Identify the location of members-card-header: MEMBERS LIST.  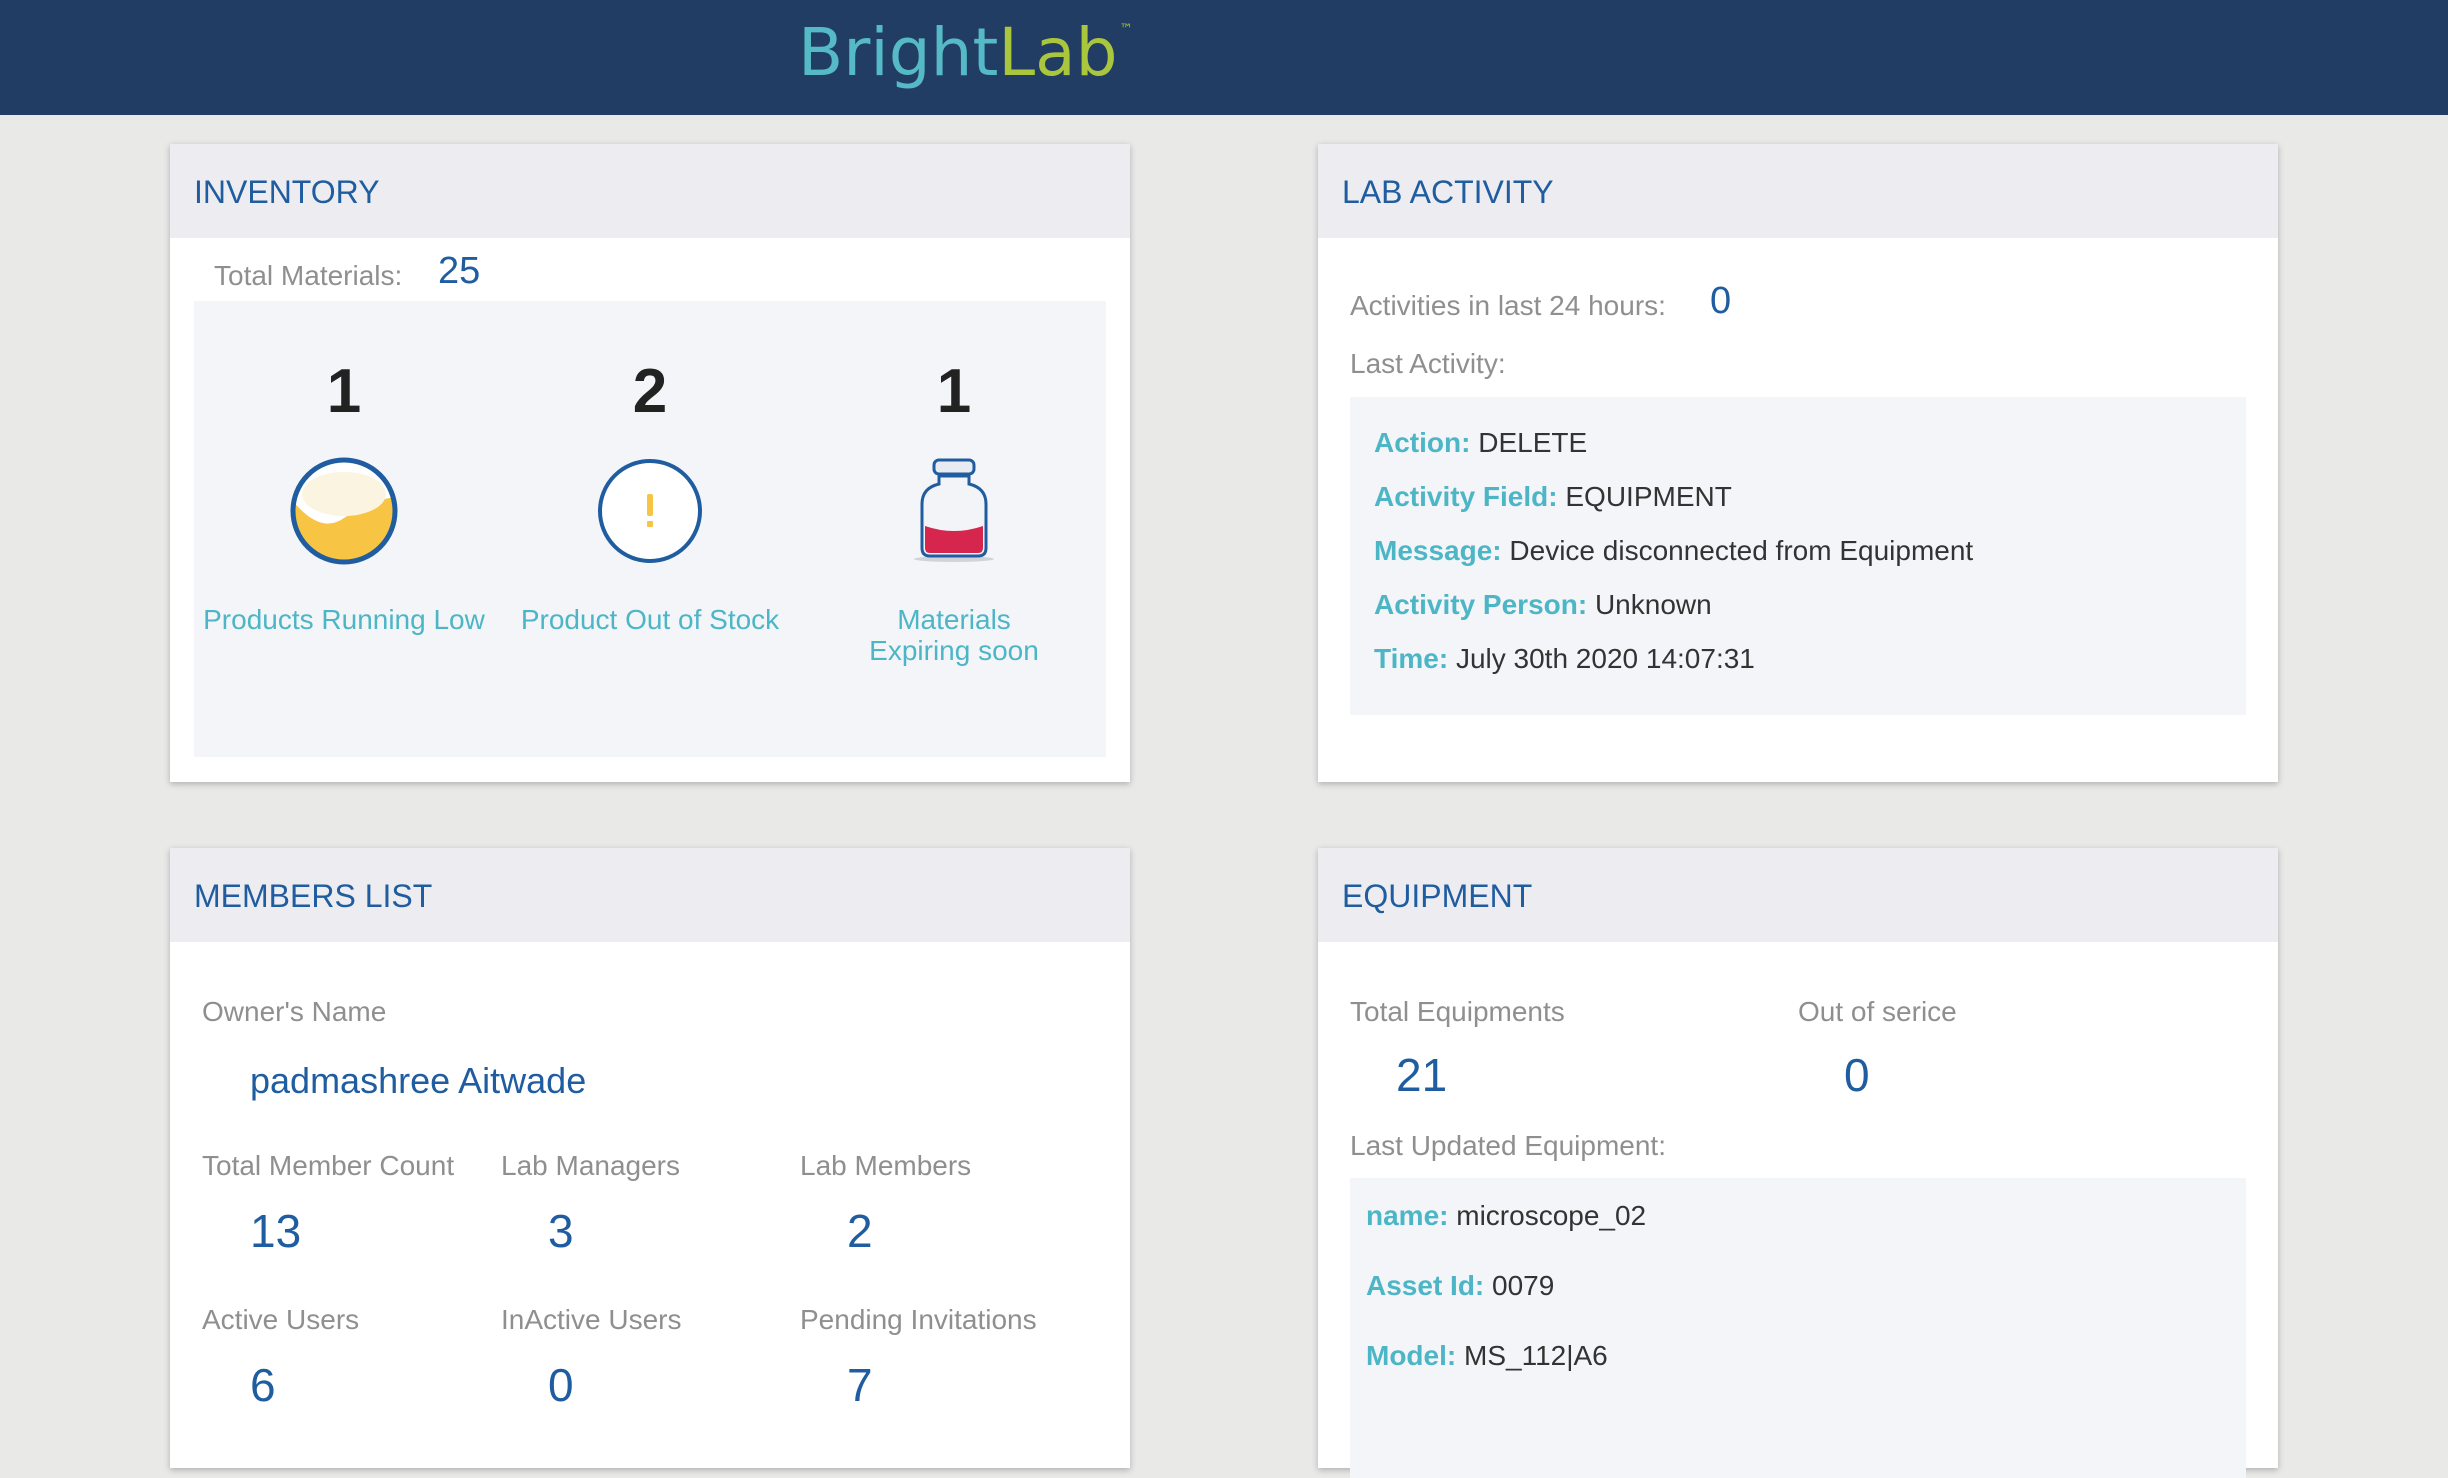
(650, 895).